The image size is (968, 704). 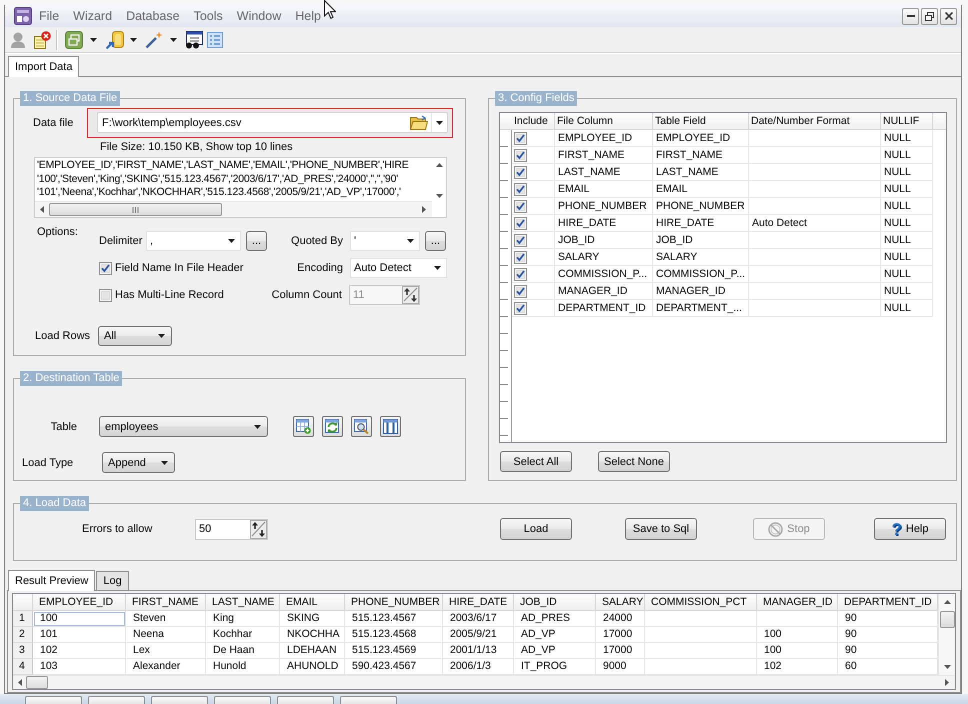 I want to click on column-header: EMPLOYEE_ID, so click(x=79, y=602).